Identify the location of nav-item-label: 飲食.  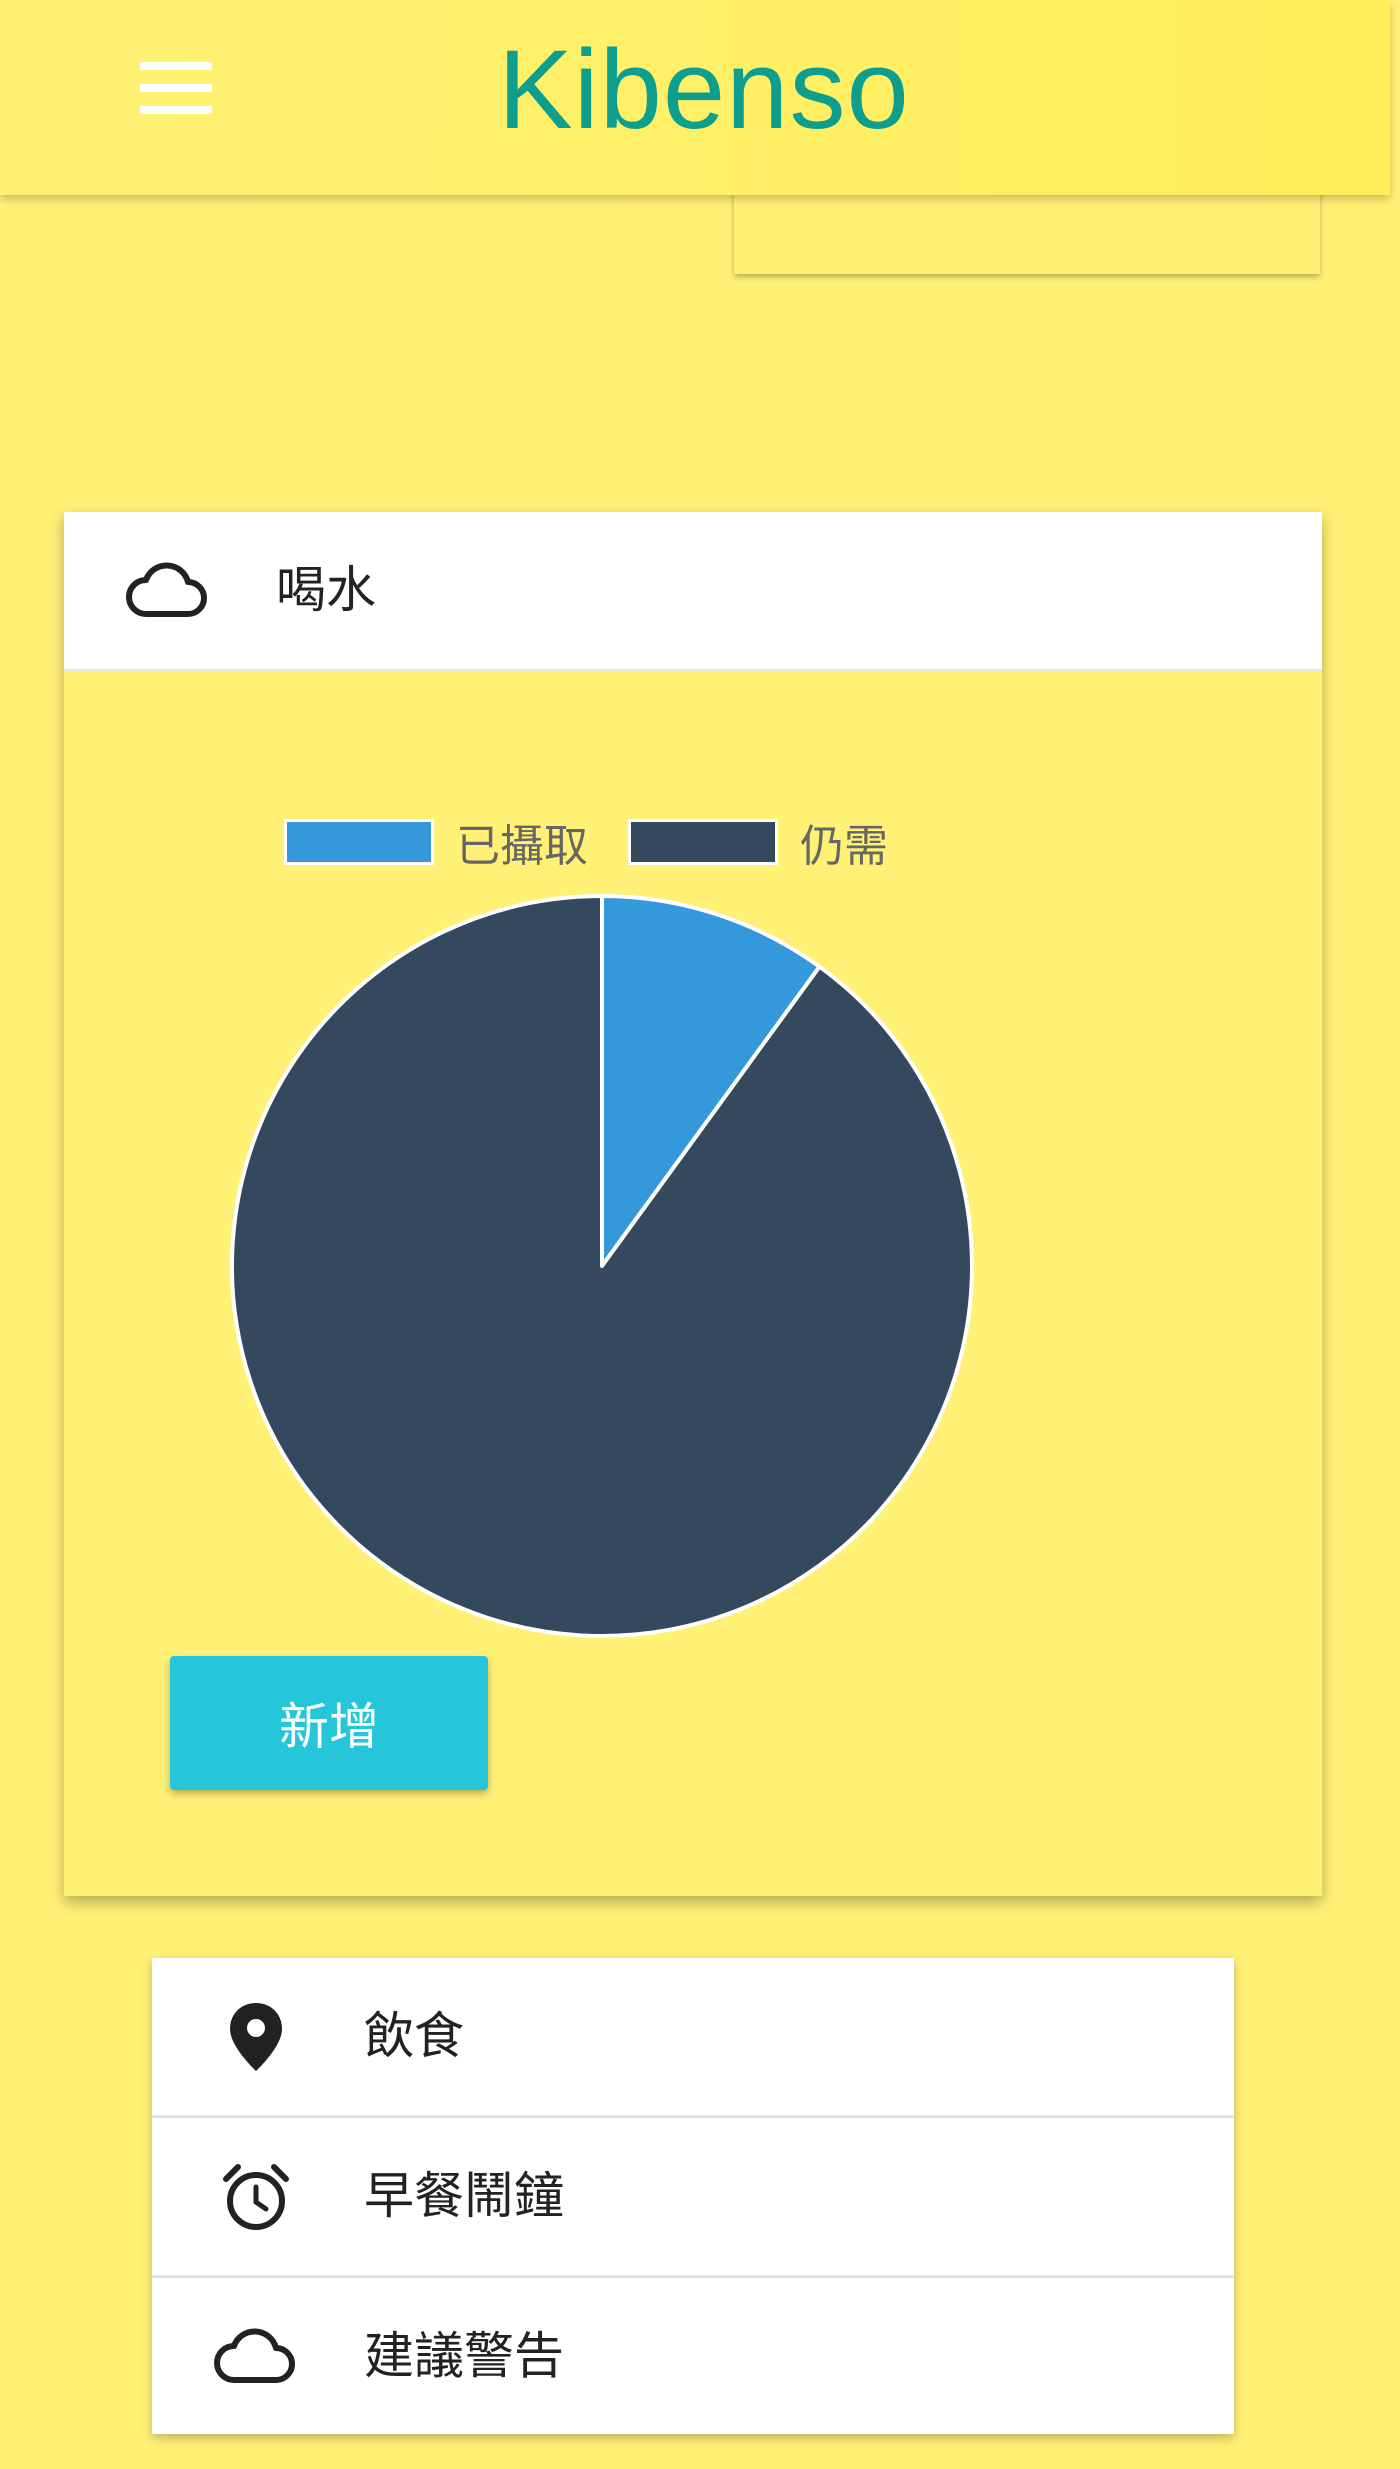
(414, 2036).